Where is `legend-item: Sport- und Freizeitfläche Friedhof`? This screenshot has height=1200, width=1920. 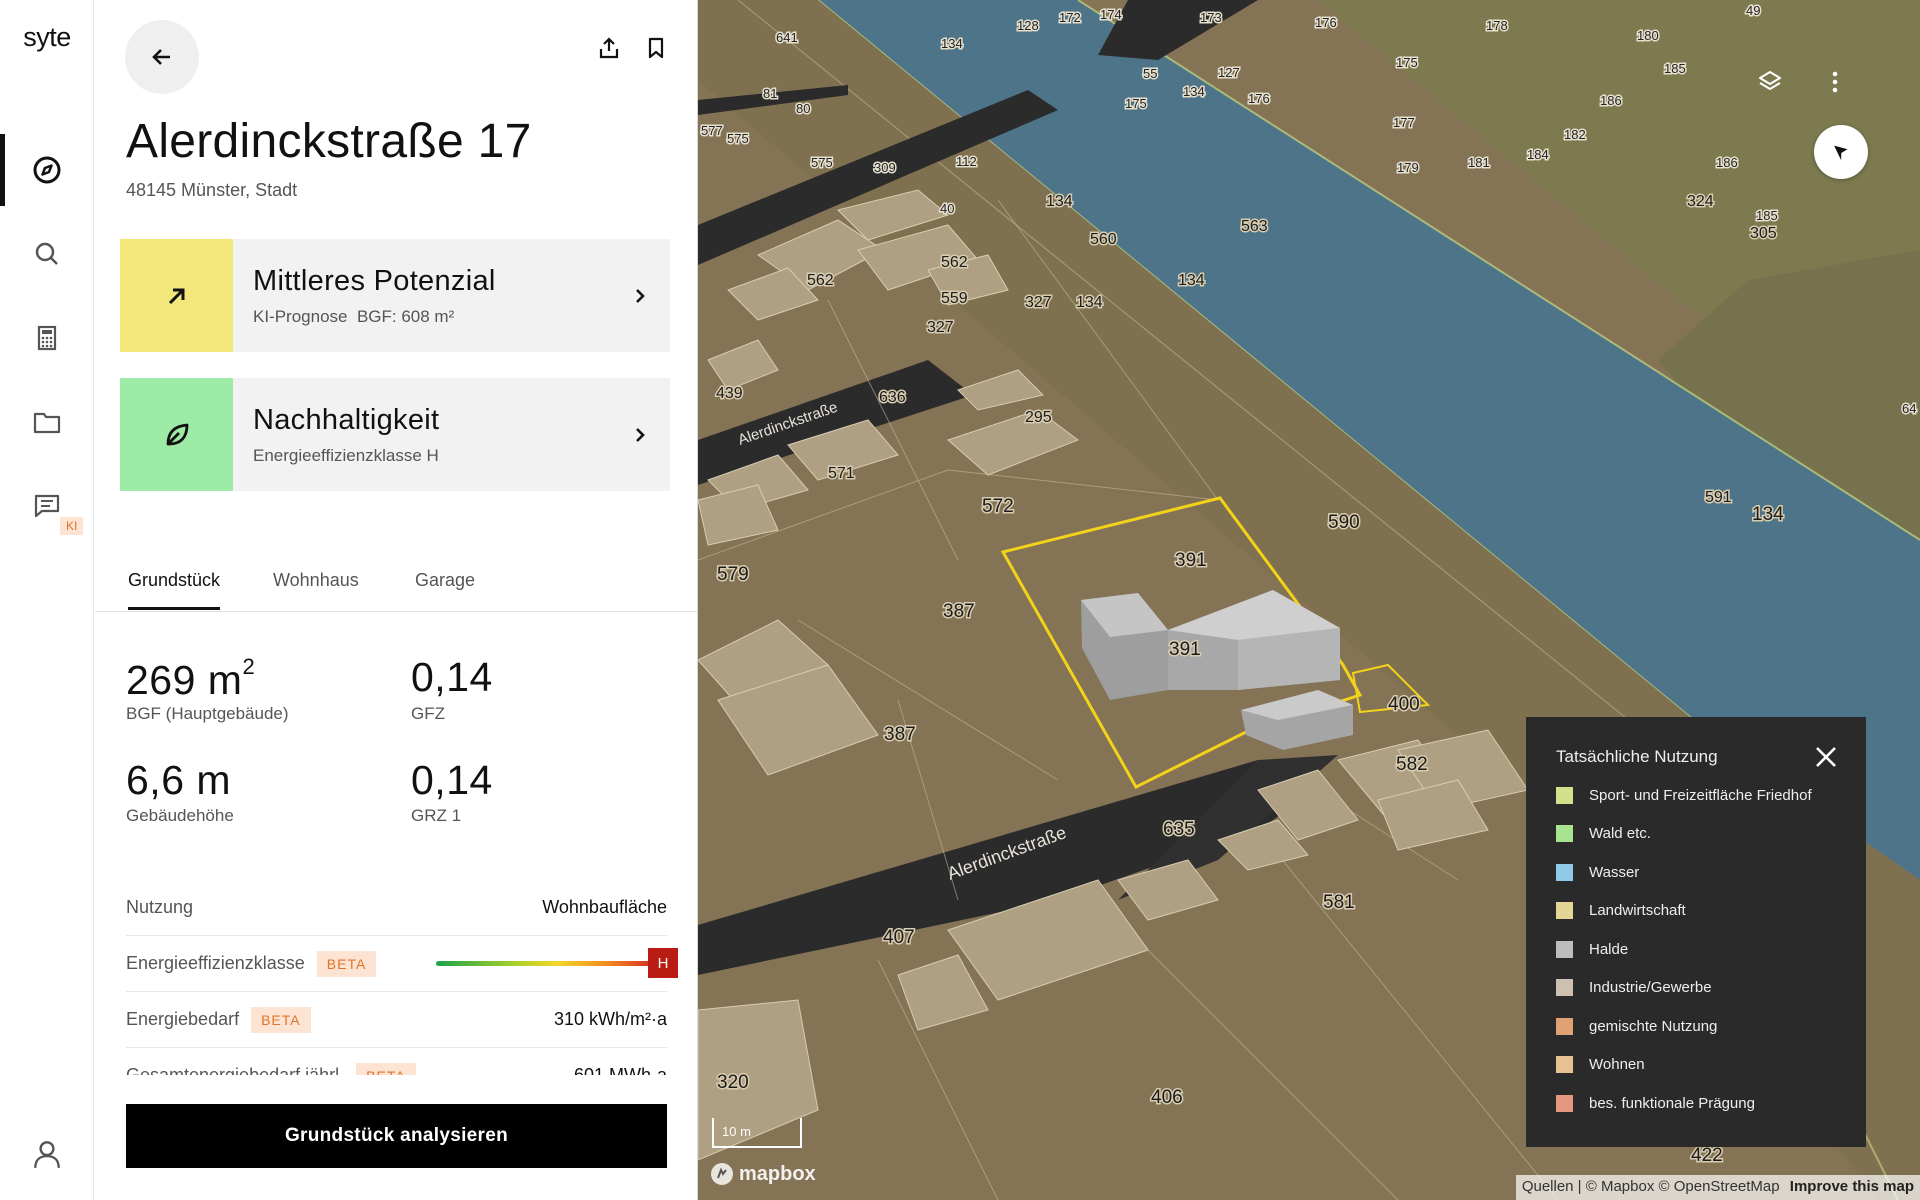 legend-item: Sport- und Freizeitfläche Friedhof is located at coordinates (1684, 795).